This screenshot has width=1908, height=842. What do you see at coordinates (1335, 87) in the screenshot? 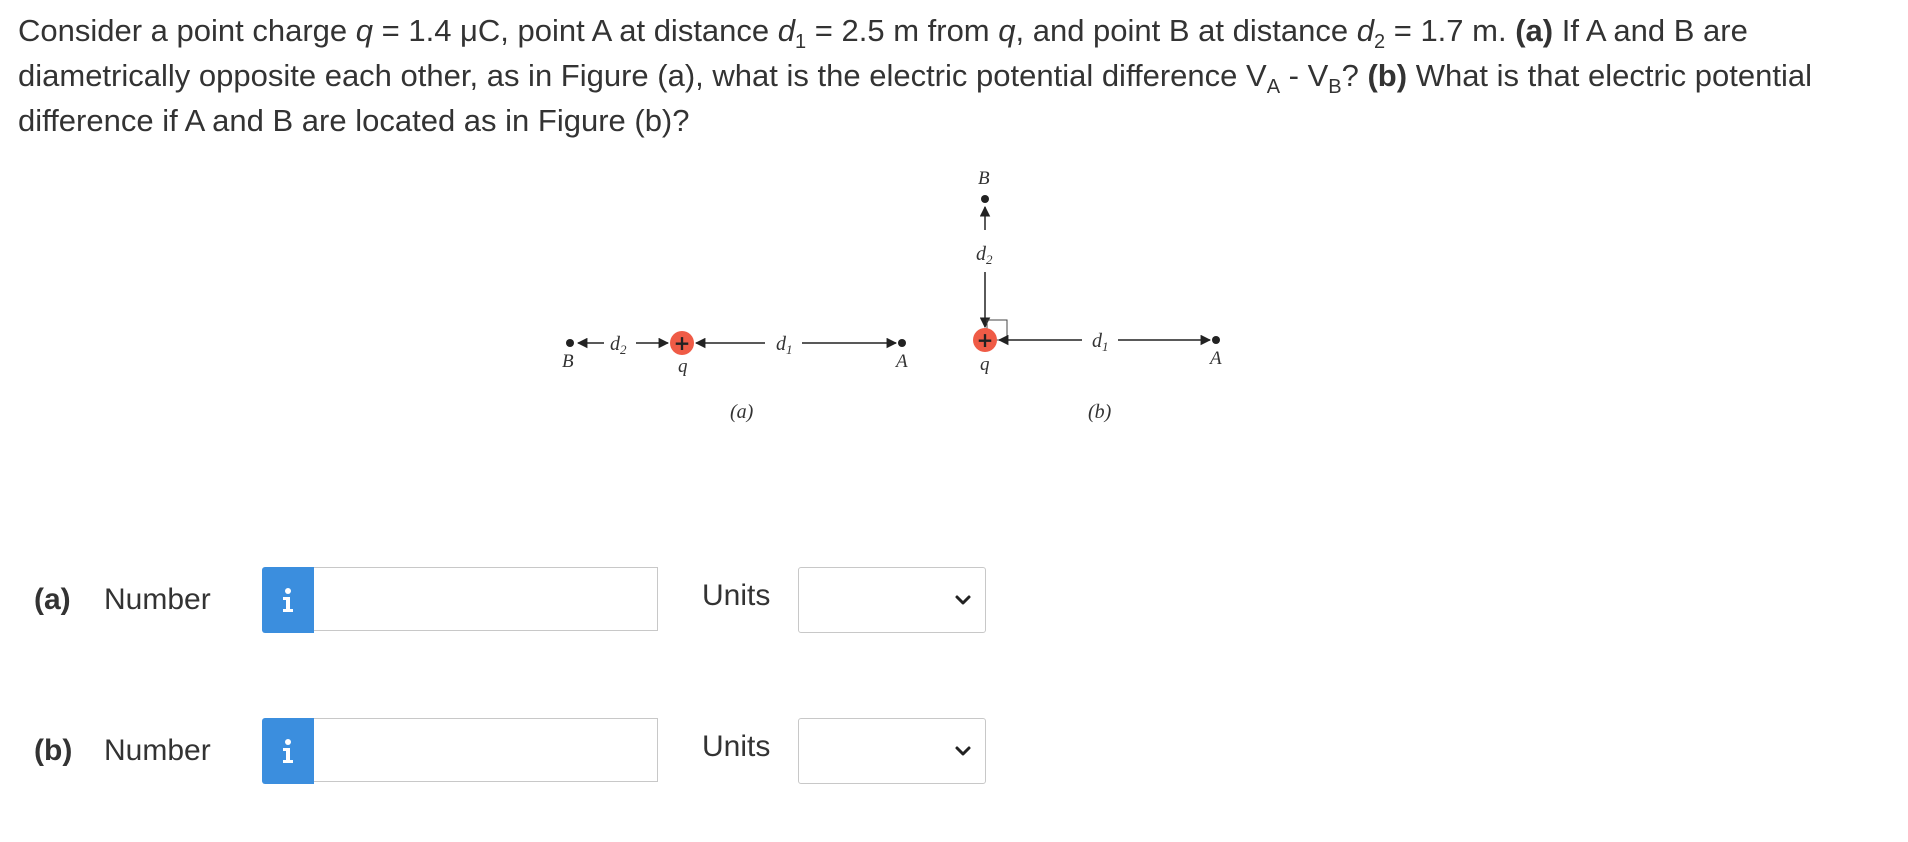
I see `subscript-B: B` at bounding box center [1335, 87].